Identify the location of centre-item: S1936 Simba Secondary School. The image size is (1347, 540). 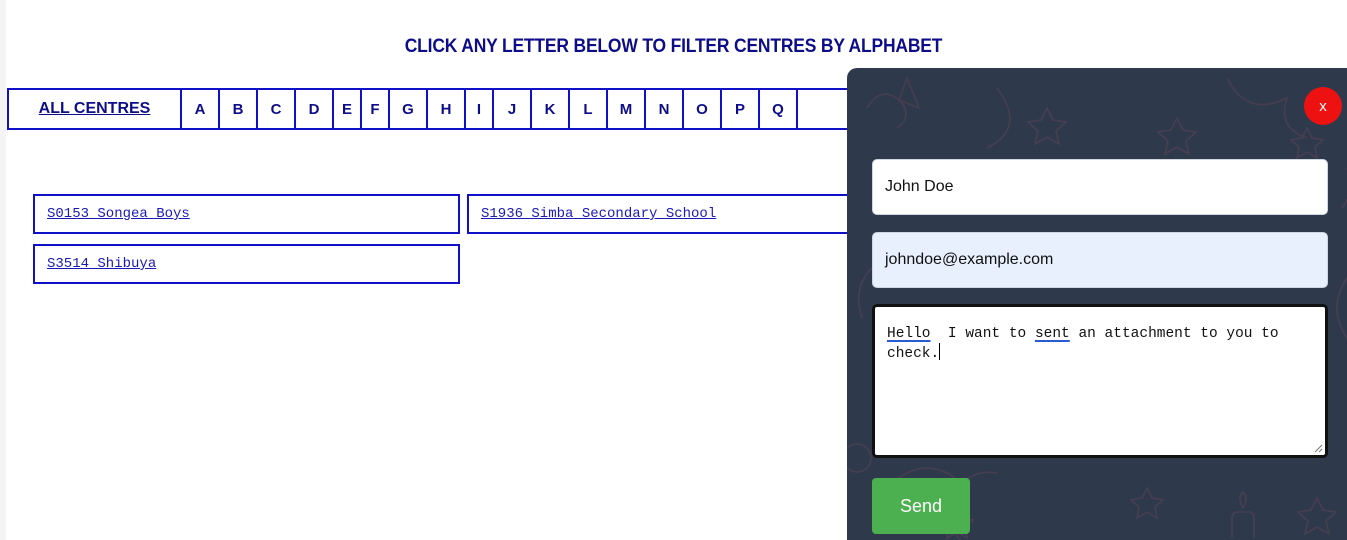
(667, 214).